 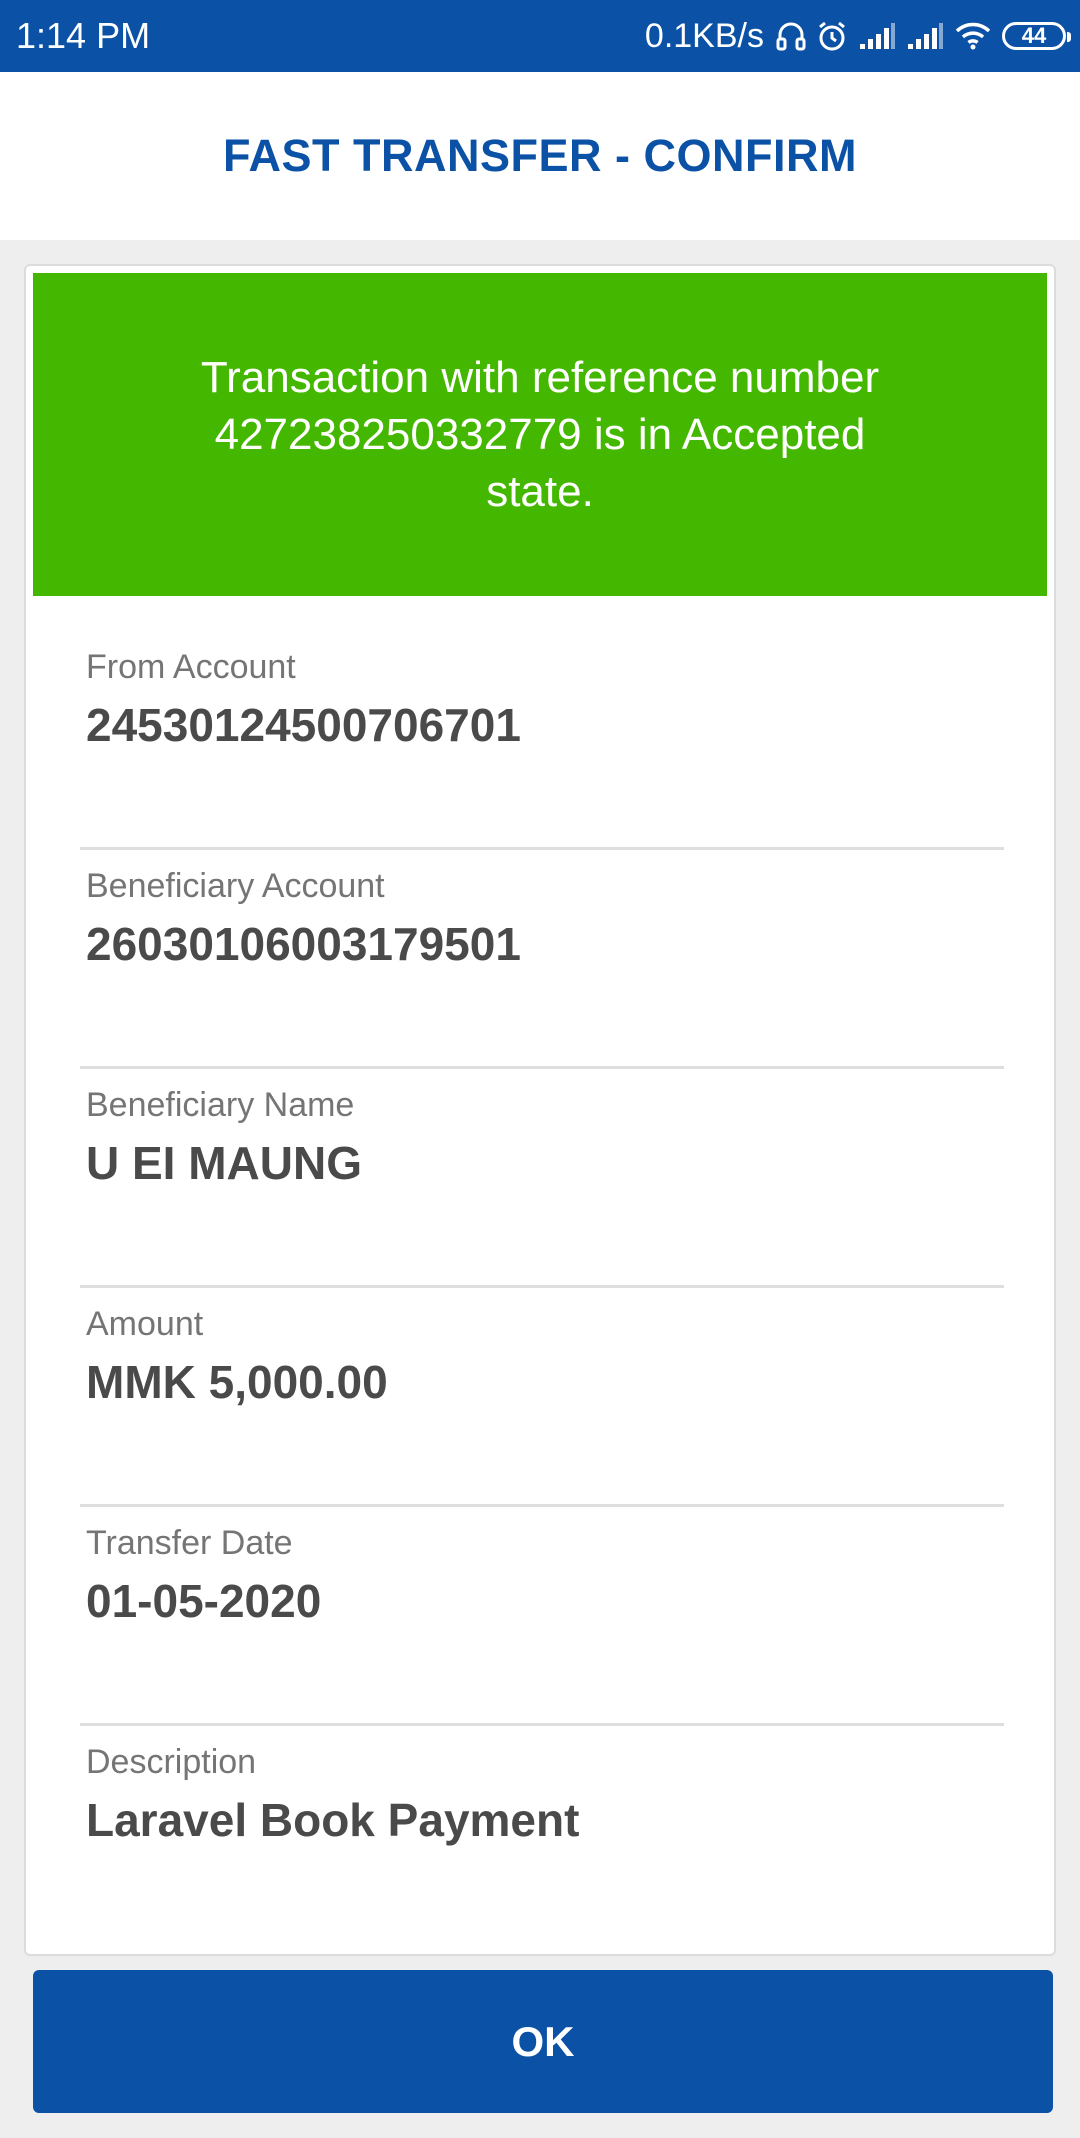 What do you see at coordinates (542, 1179) in the screenshot?
I see `beneficiary-name-field: Beneficiary Name U EI MAUNG` at bounding box center [542, 1179].